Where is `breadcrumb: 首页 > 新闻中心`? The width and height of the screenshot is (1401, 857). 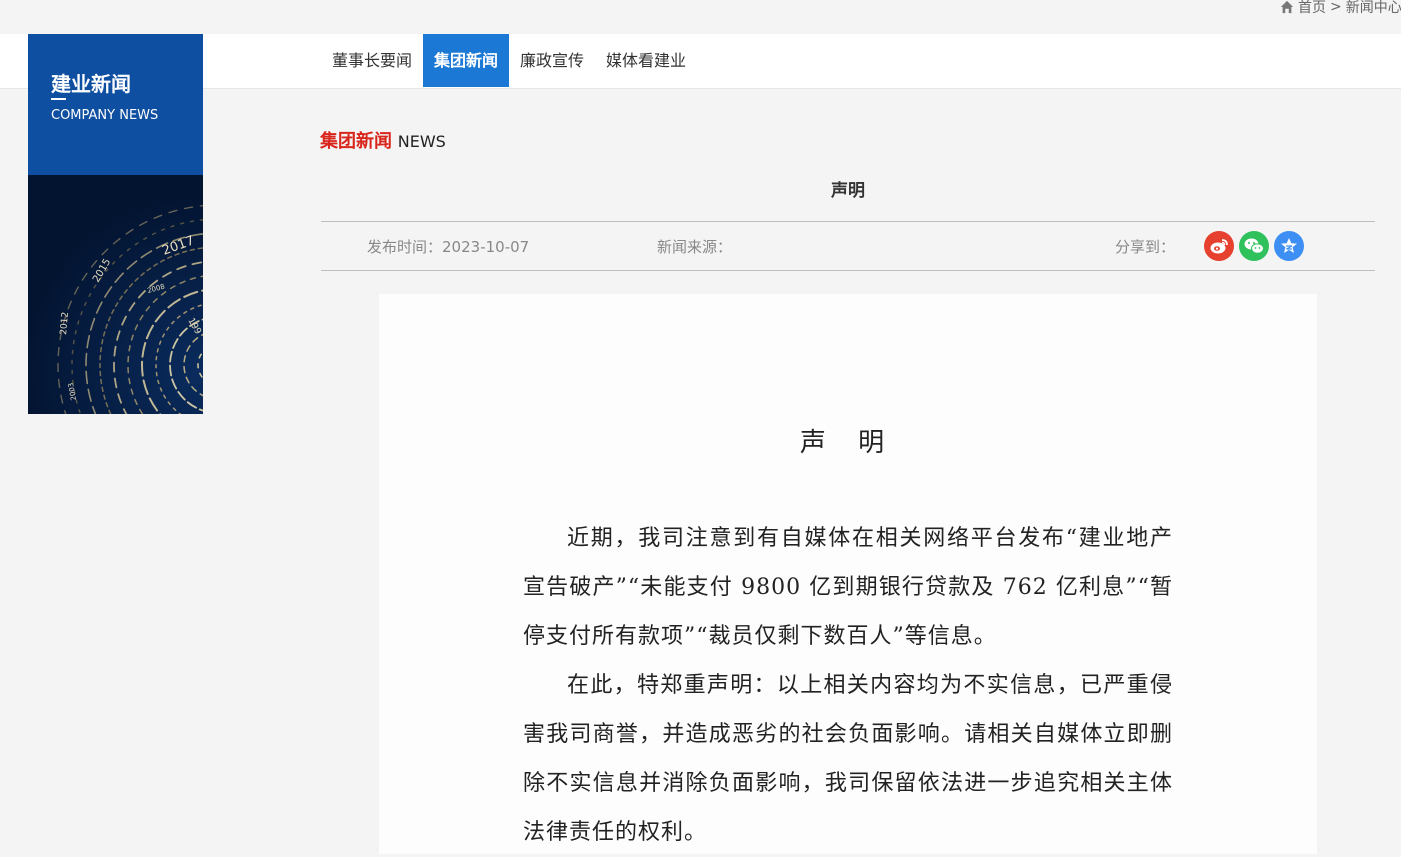 breadcrumb: 首页 > 新闻中心 is located at coordinates (1340, 8).